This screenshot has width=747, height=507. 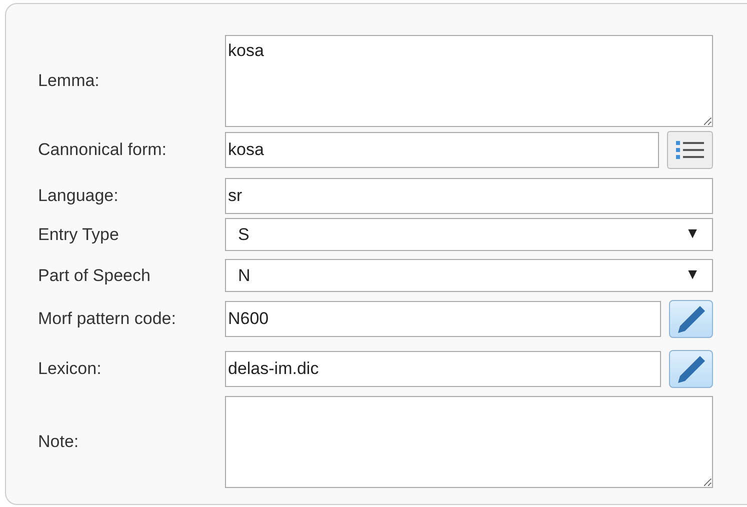 I want to click on field-label: Cannonical form:, so click(x=103, y=150).